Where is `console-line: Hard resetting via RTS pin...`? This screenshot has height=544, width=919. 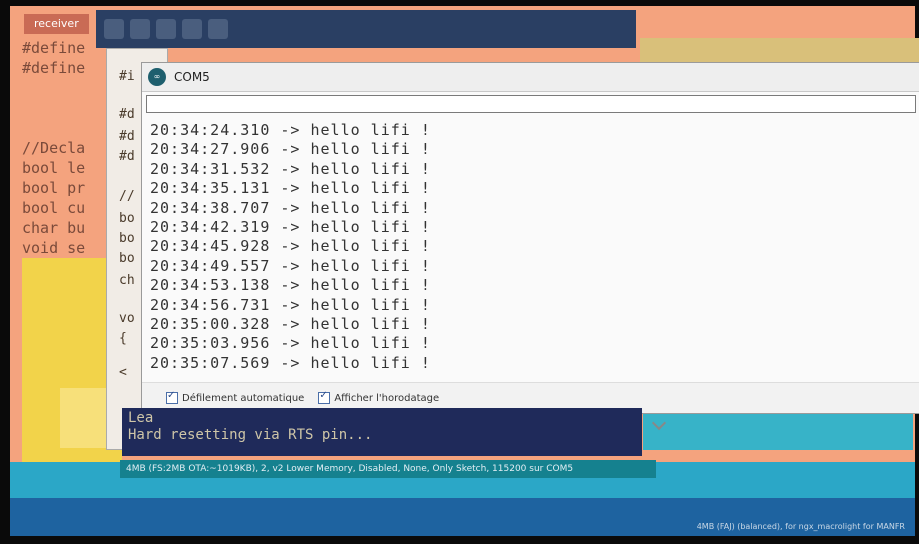
console-line: Hard resetting via RTS pin... is located at coordinates (250, 435).